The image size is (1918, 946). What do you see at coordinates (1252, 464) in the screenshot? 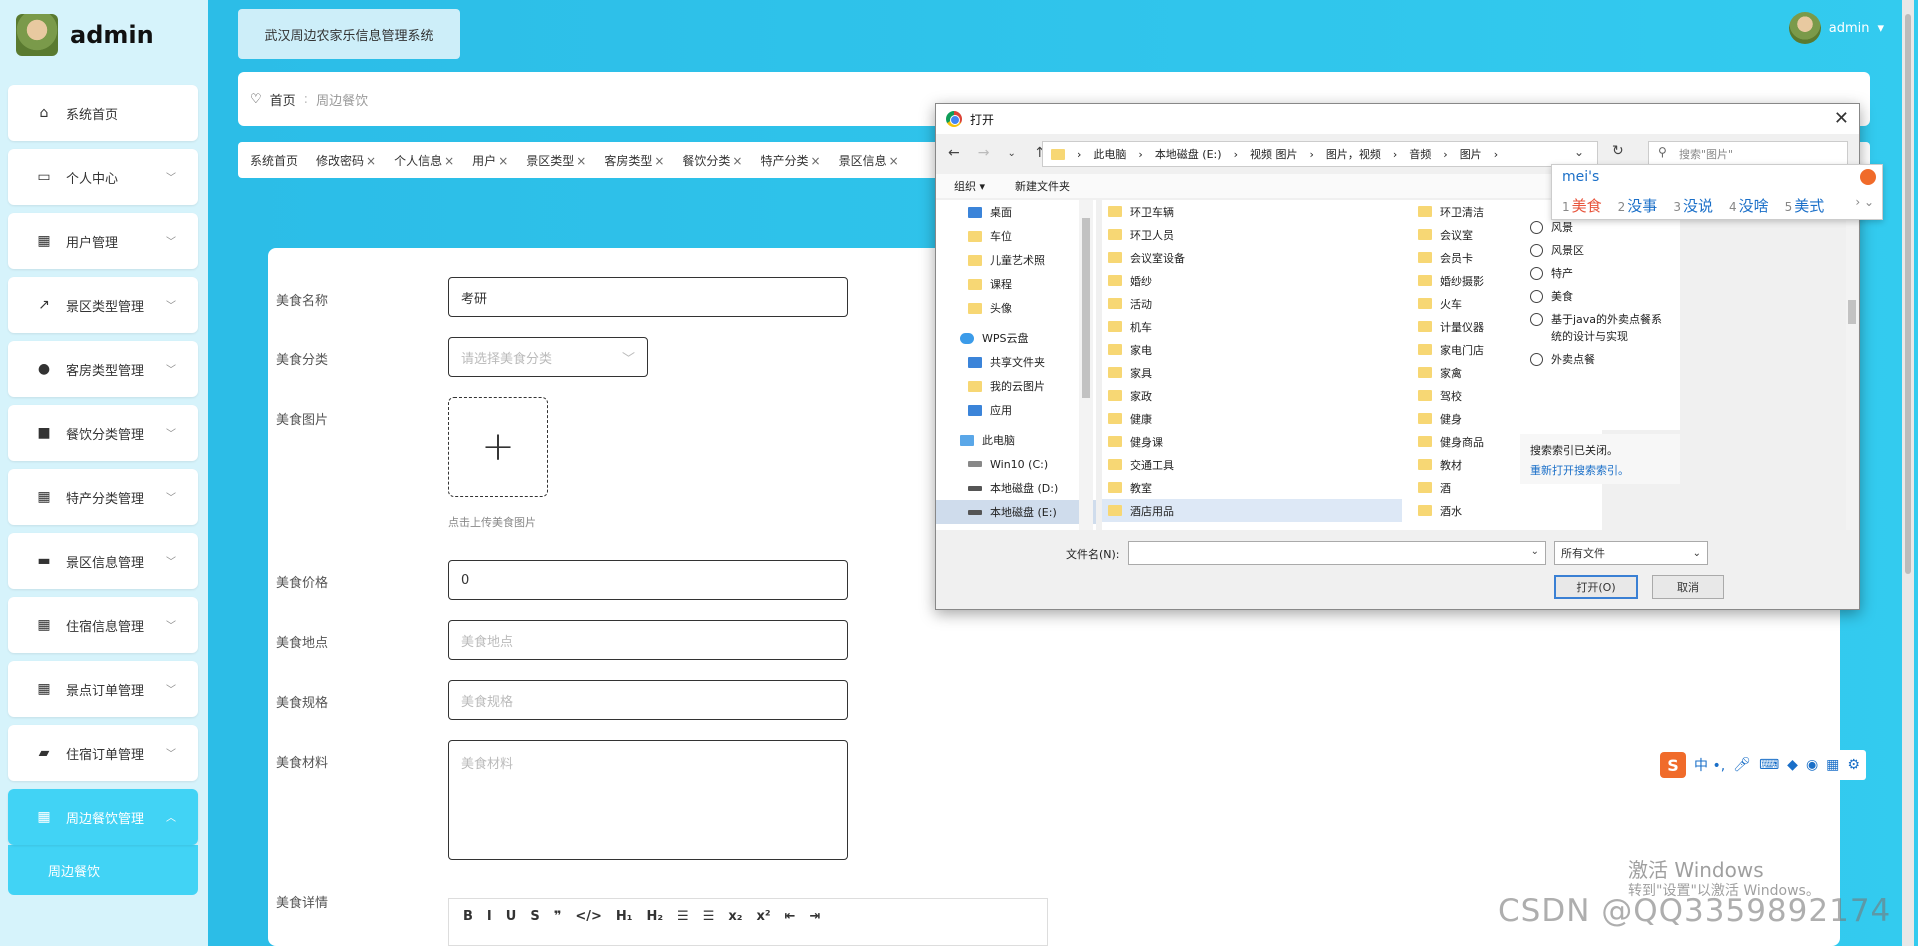
I see `file-item: 交通工具` at bounding box center [1252, 464].